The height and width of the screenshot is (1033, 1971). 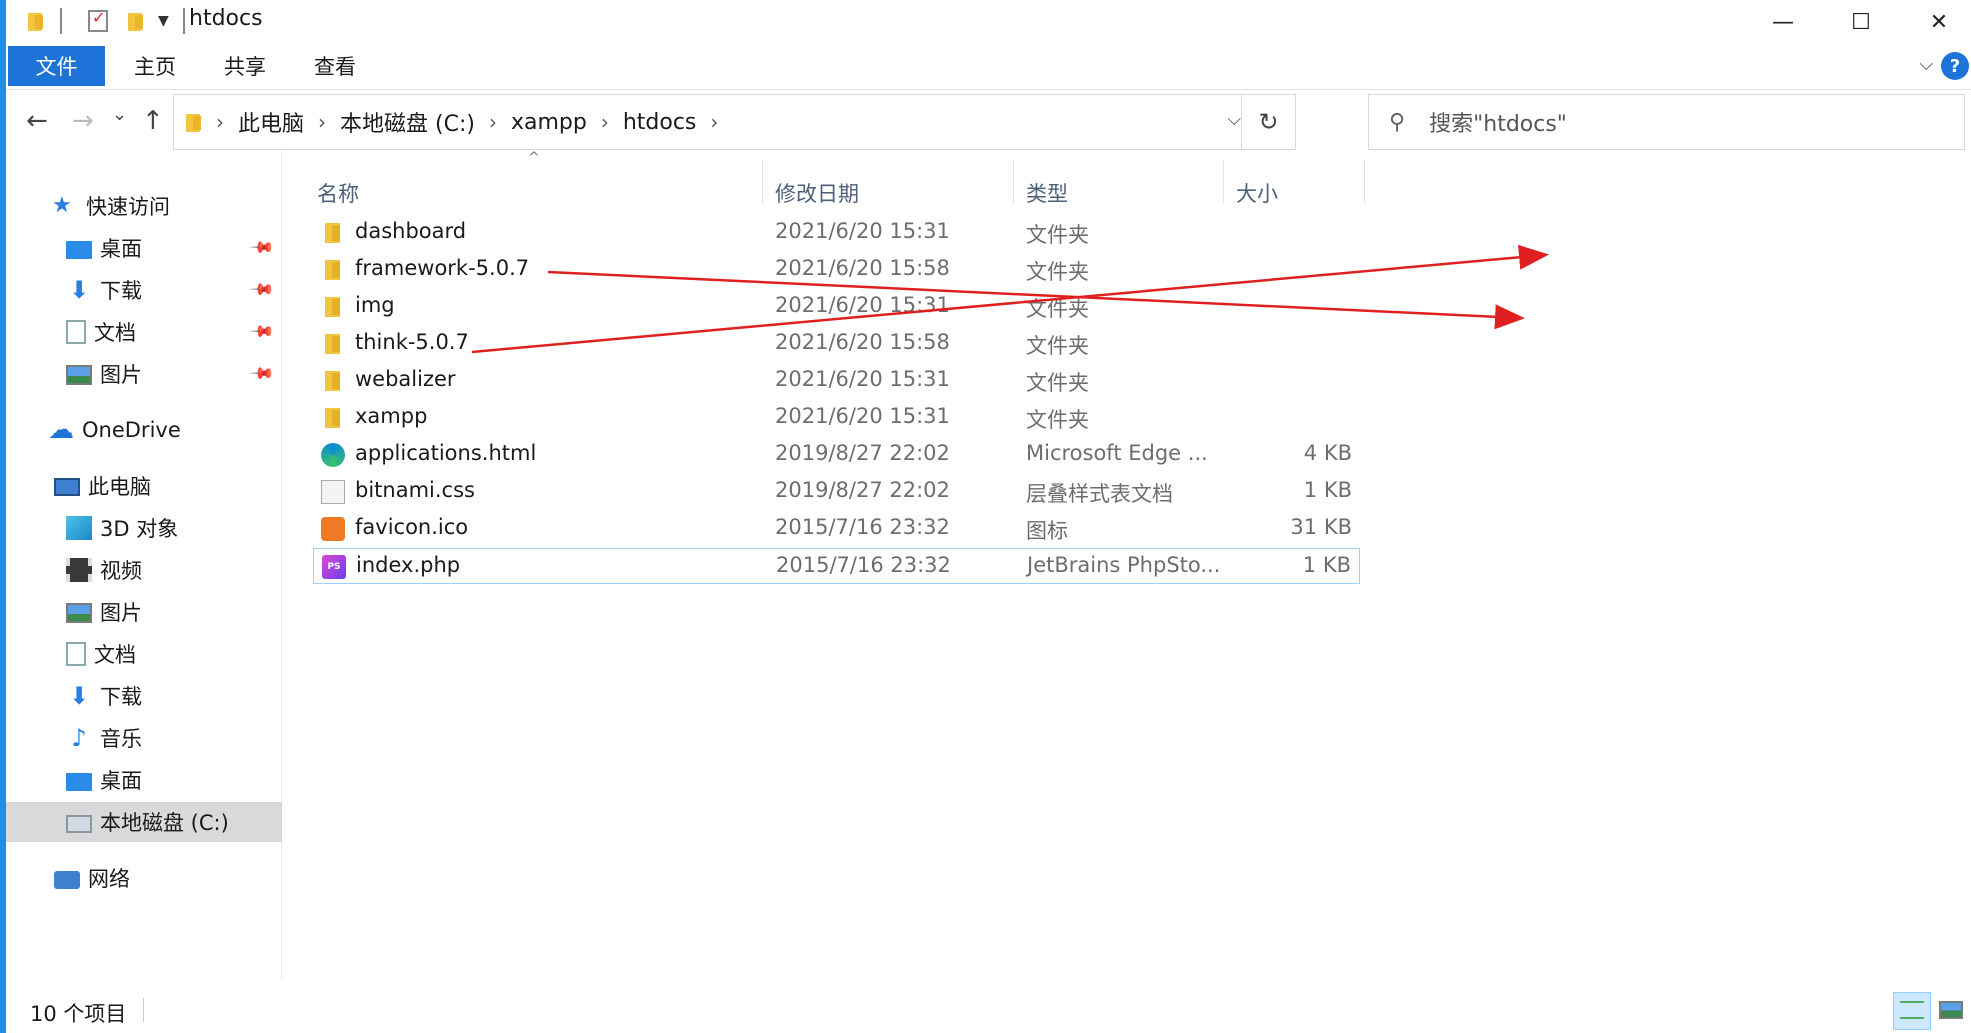 What do you see at coordinates (1257, 193) in the screenshot?
I see `column-header-size: 大小` at bounding box center [1257, 193].